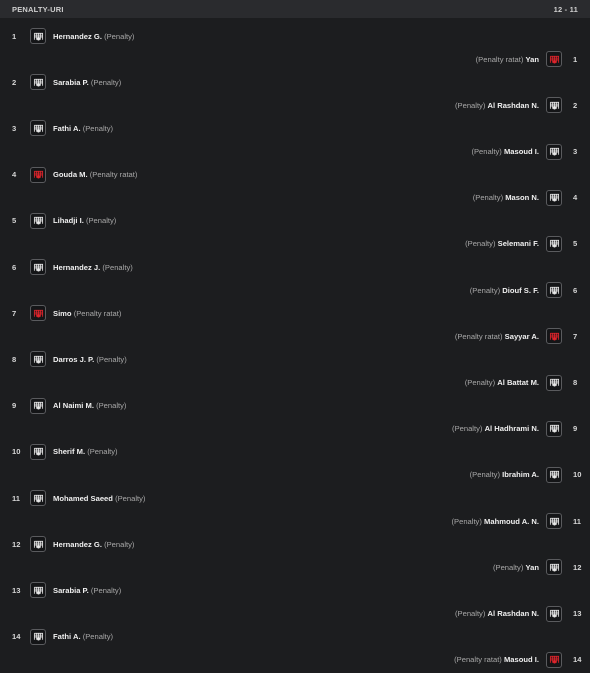  What do you see at coordinates (577, 660) in the screenshot?
I see `kick-number: 14` at bounding box center [577, 660].